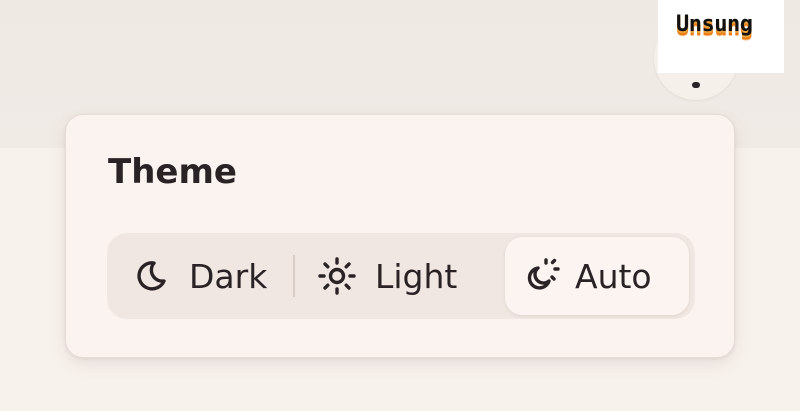 The height and width of the screenshot is (411, 800). I want to click on theme-option-label: Light, so click(416, 276).